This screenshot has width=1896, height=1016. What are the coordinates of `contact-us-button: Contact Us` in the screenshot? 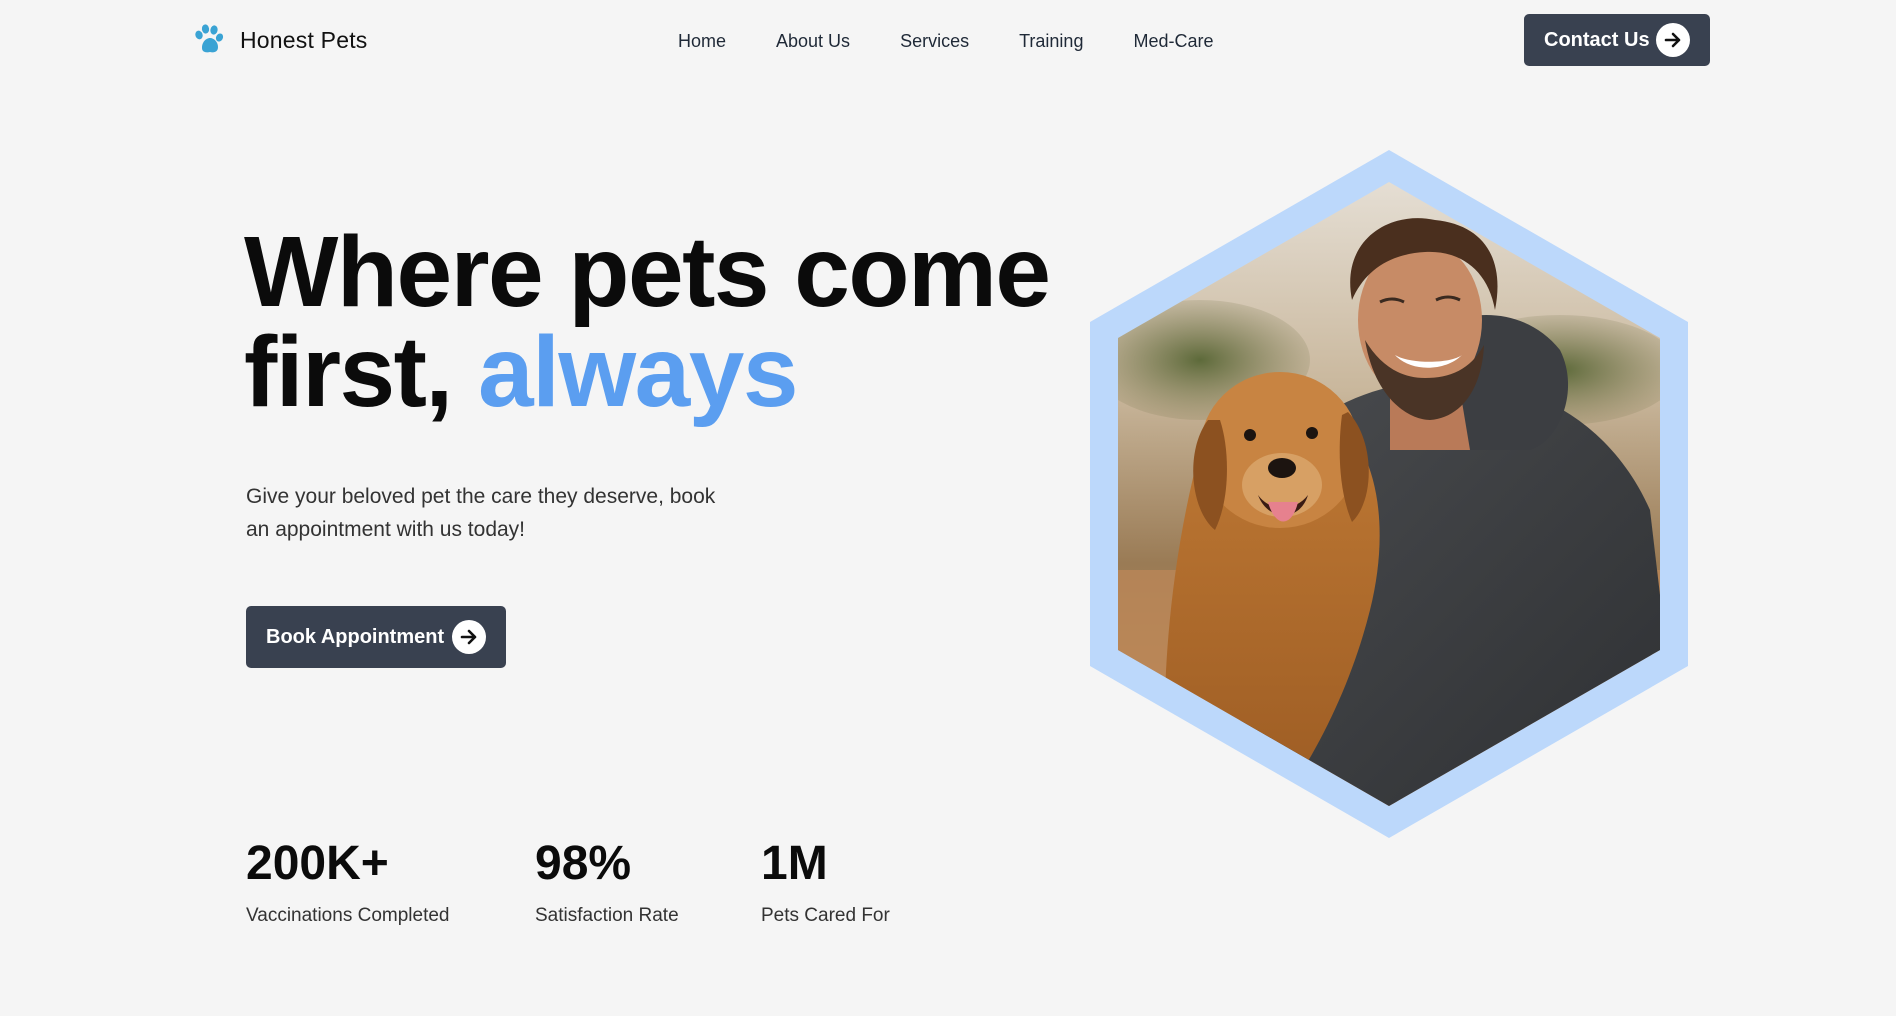 It's located at (1617, 40).